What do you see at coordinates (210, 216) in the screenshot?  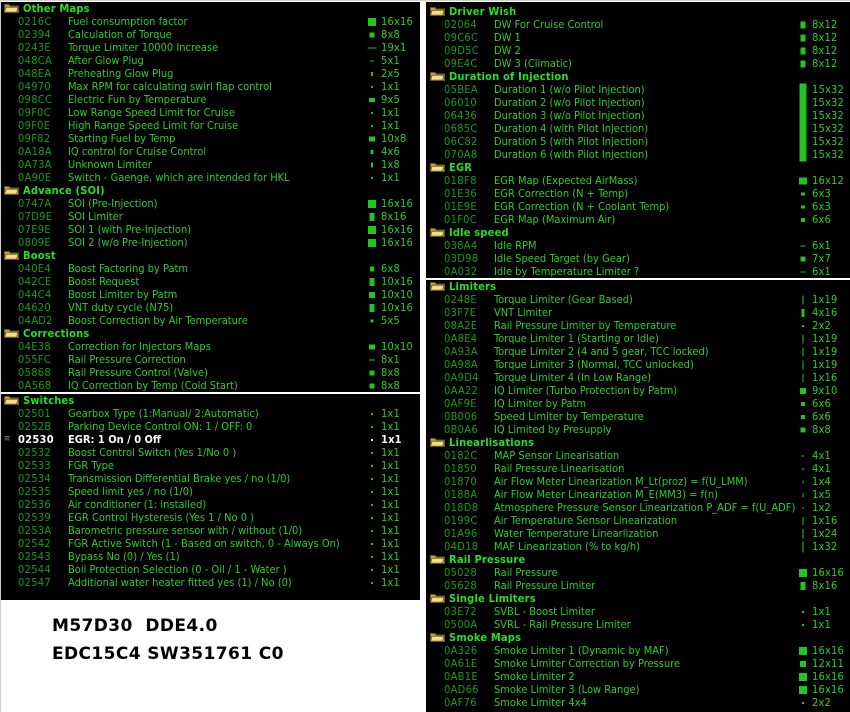 I see `map-row: 07D9E SOI Limiter 8x16` at bounding box center [210, 216].